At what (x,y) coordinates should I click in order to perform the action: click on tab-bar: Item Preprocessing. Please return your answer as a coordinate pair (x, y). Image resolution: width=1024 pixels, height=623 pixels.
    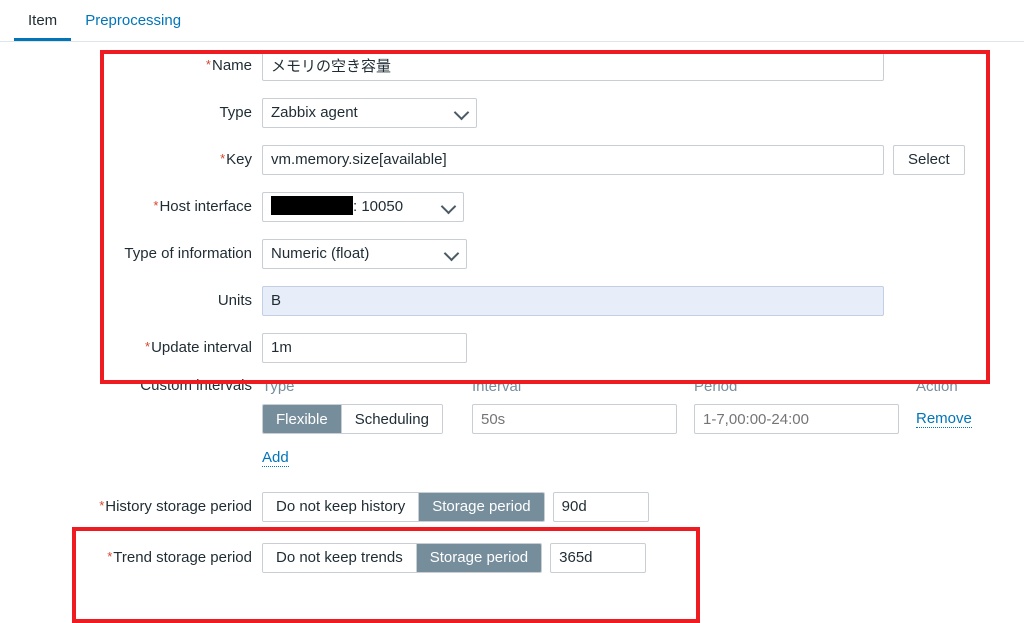
    Looking at the image, I should click on (512, 21).